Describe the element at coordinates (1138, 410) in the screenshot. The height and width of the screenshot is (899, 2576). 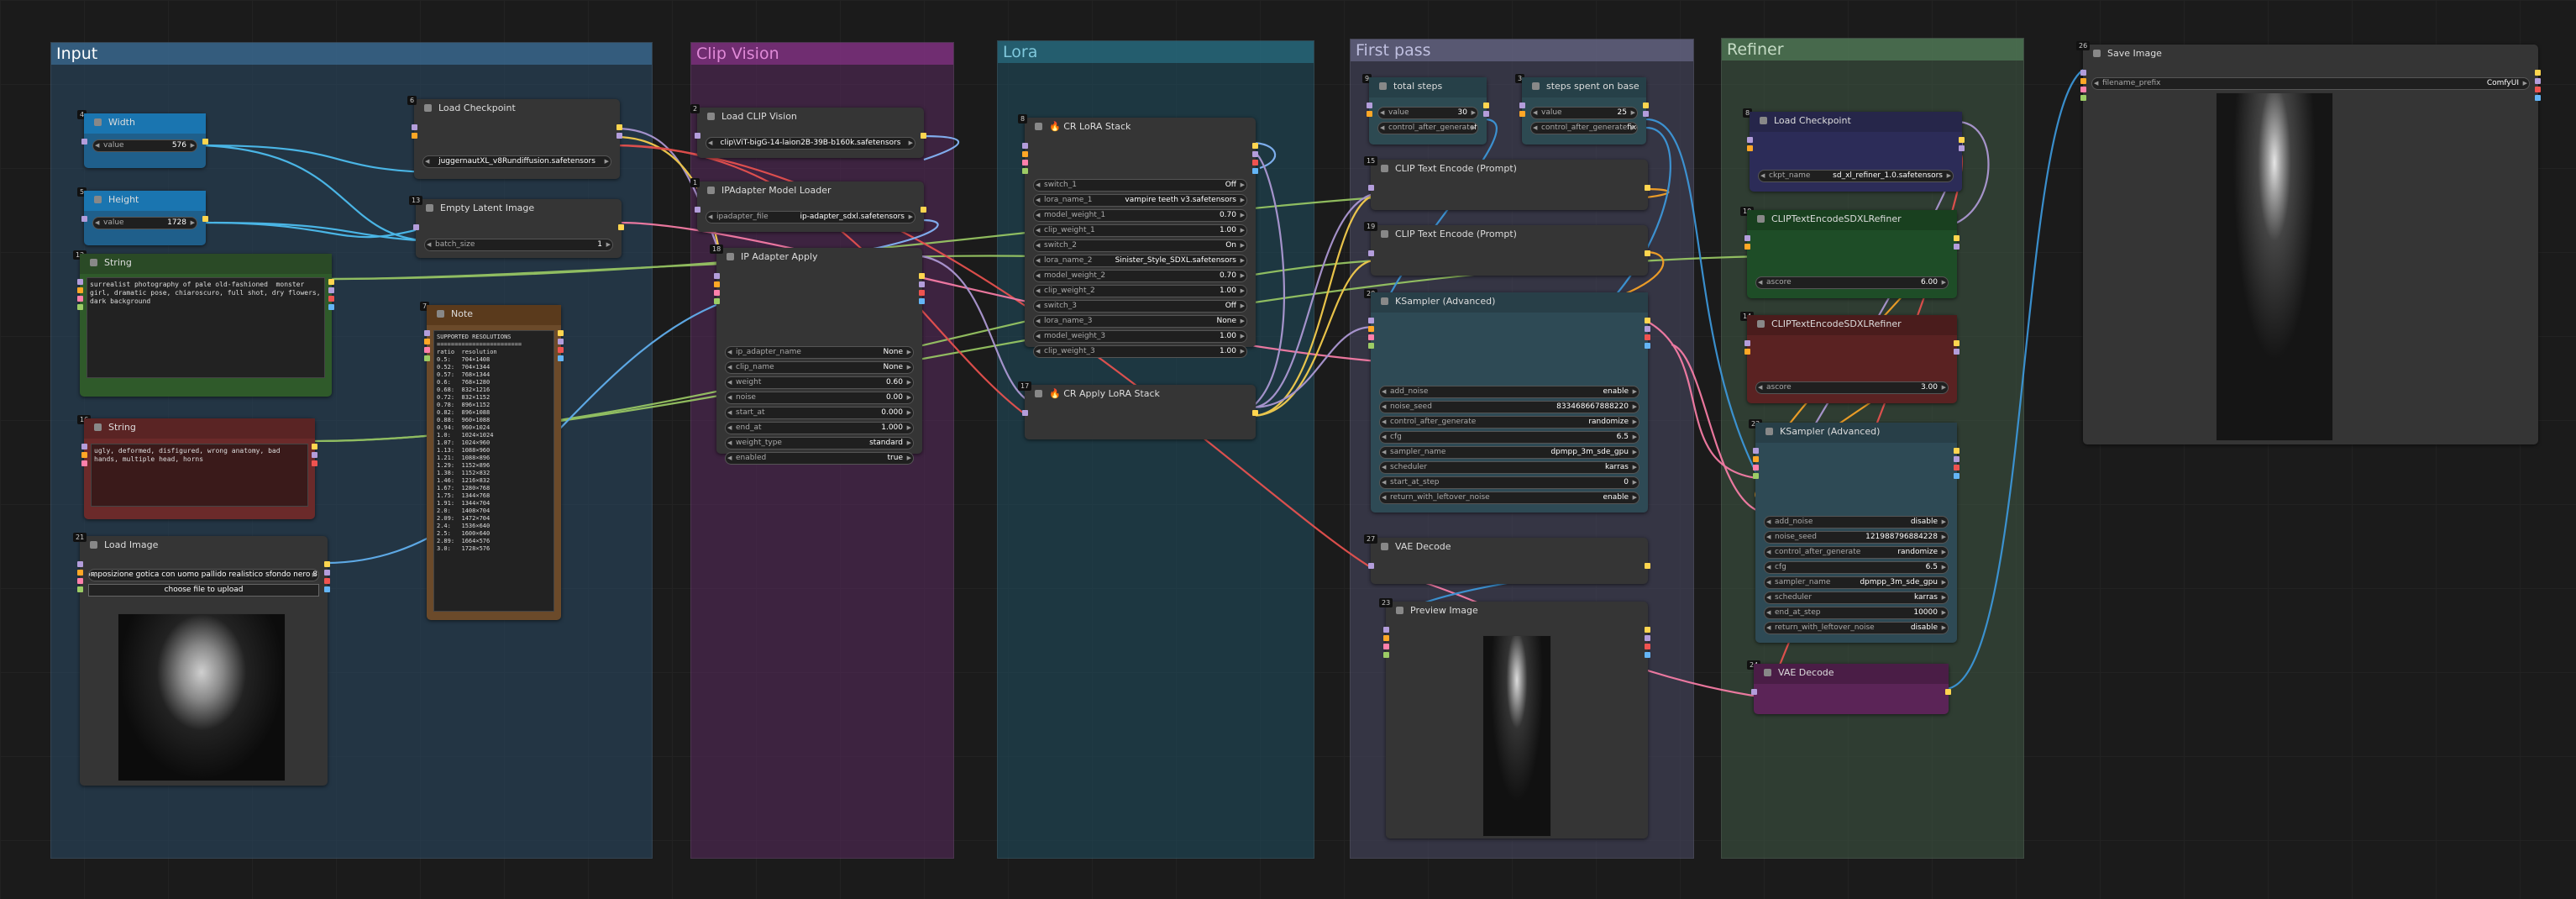
I see `node-cr-apply-lora-stack: 17 🔥 CR Apply LoRA Stack` at that location.